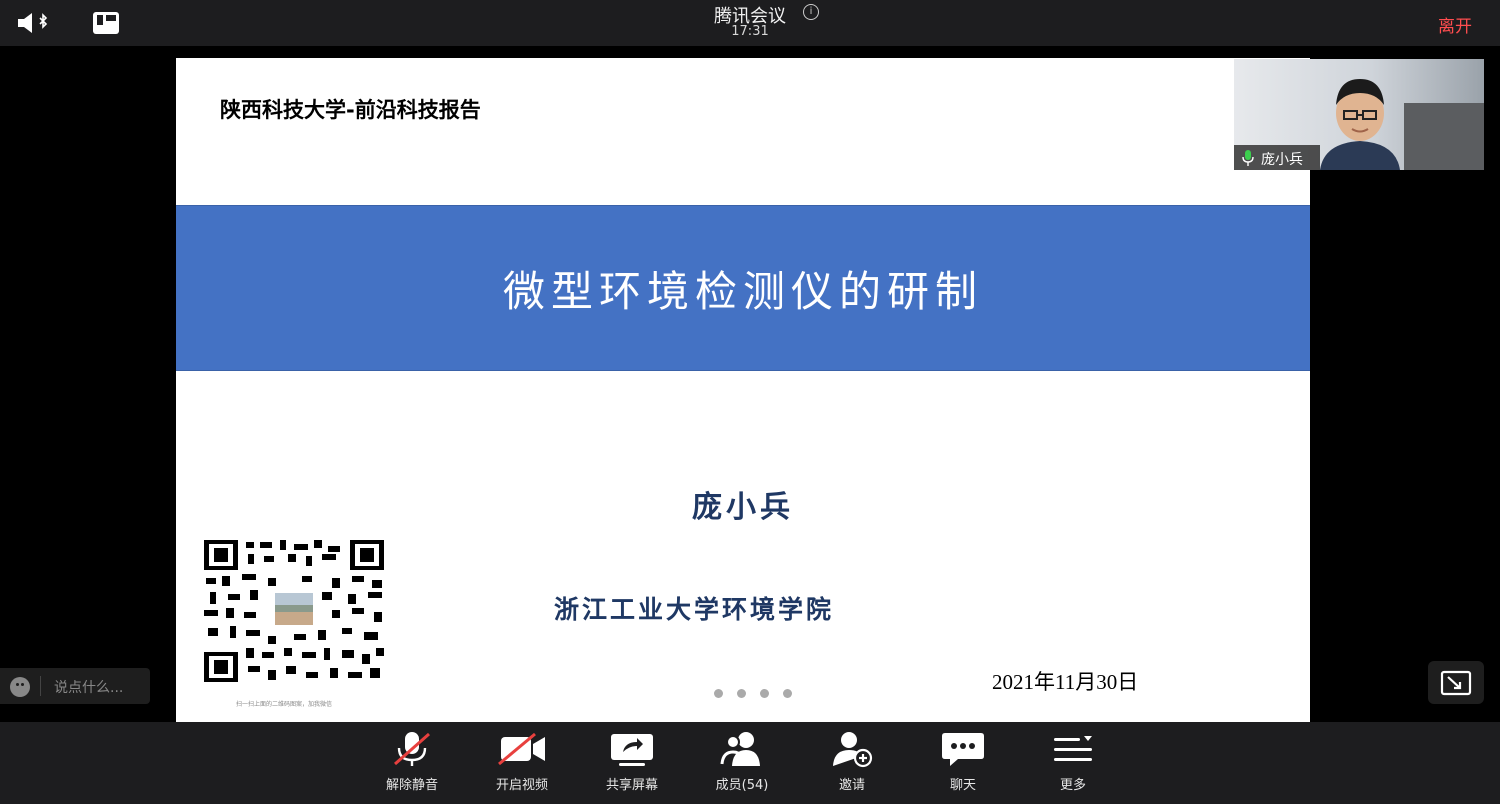 Image resolution: width=1500 pixels, height=804 pixels. What do you see at coordinates (521, 785) in the screenshot?
I see `start-video-label: 开启视频` at bounding box center [521, 785].